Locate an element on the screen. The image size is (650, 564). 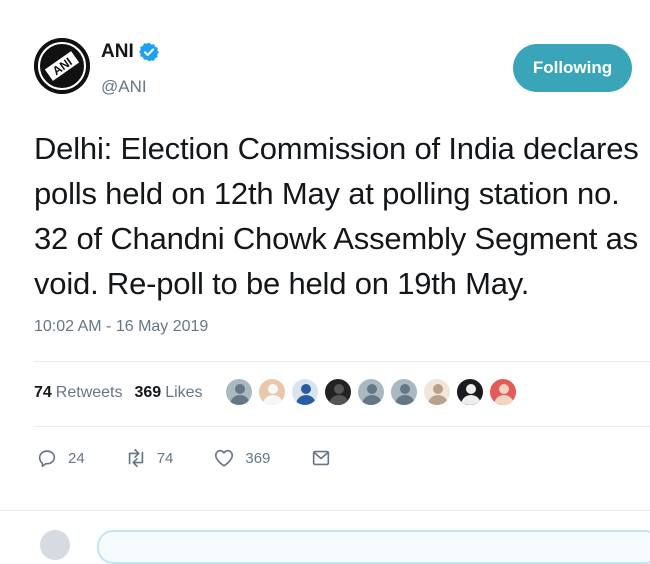
reply-action: 24 is located at coordinates (60, 458).